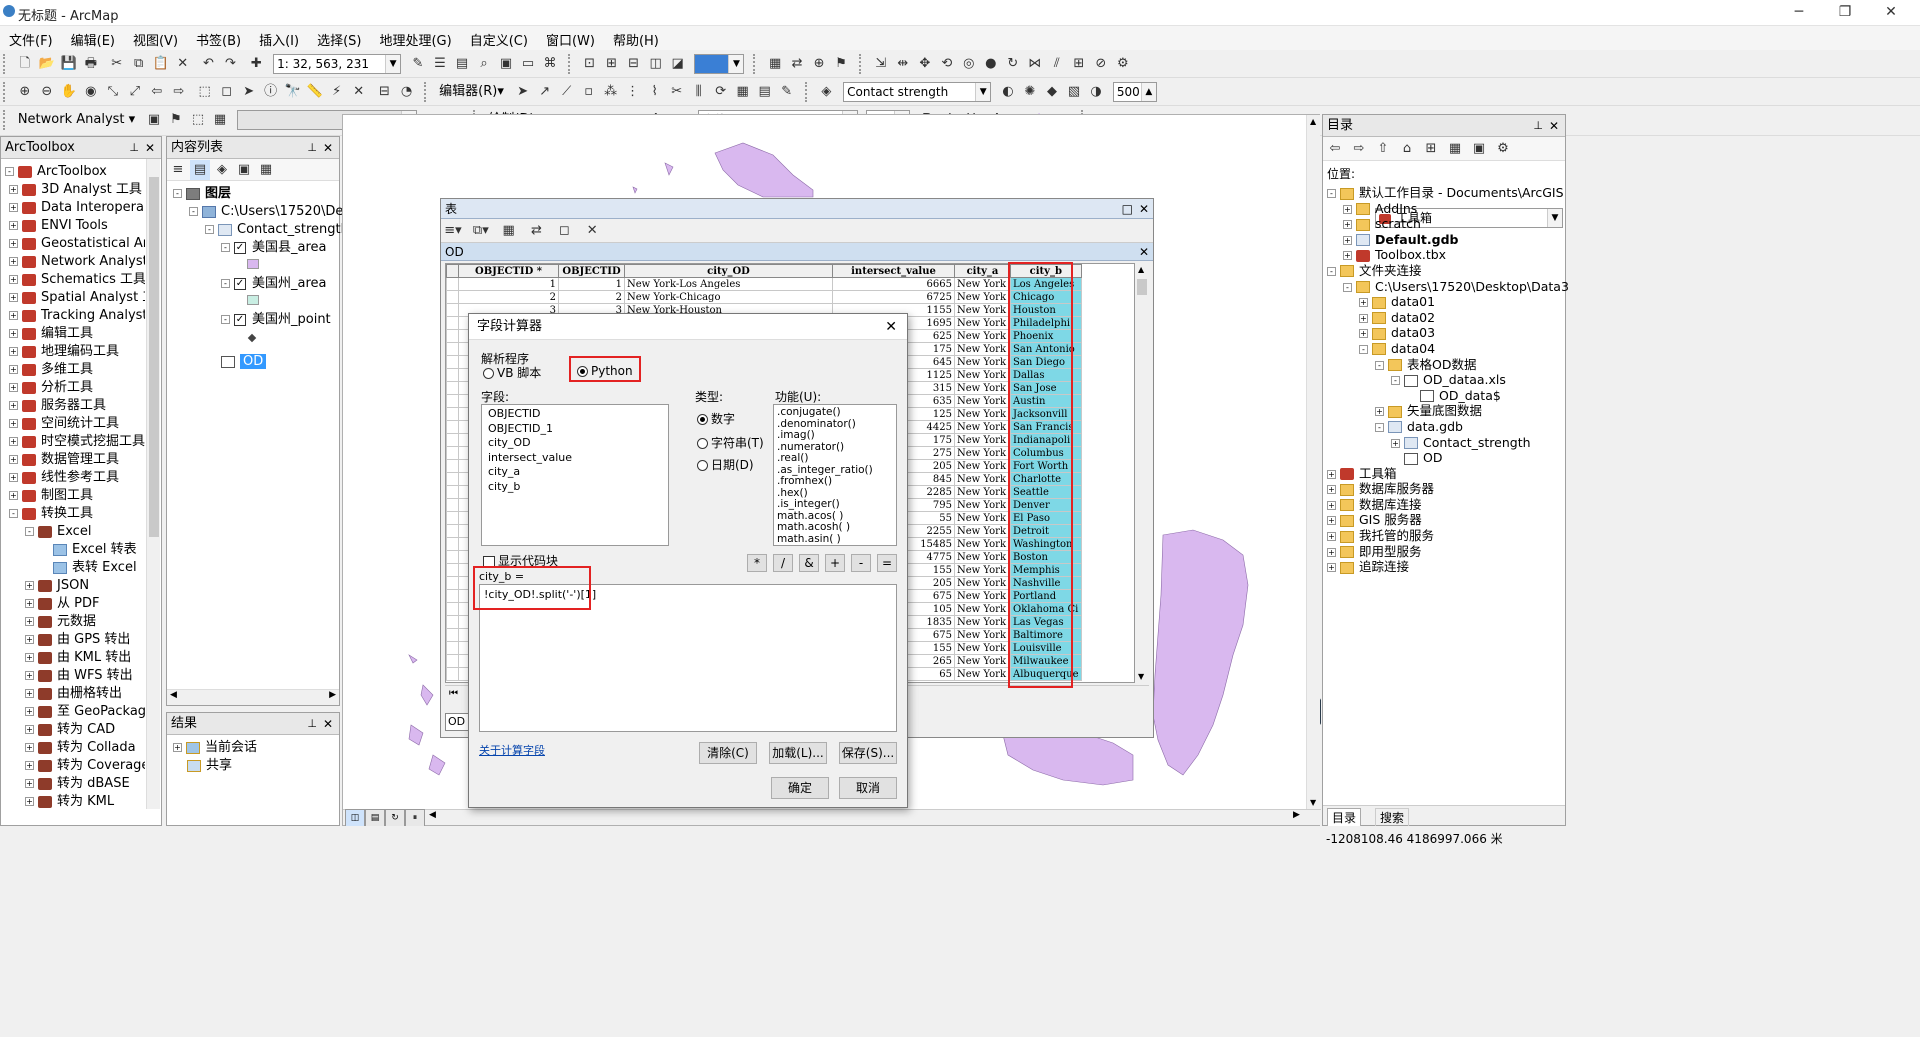 The height and width of the screenshot is (1037, 1920). I want to click on arctoolbox-icon: ▣, so click(506, 64).